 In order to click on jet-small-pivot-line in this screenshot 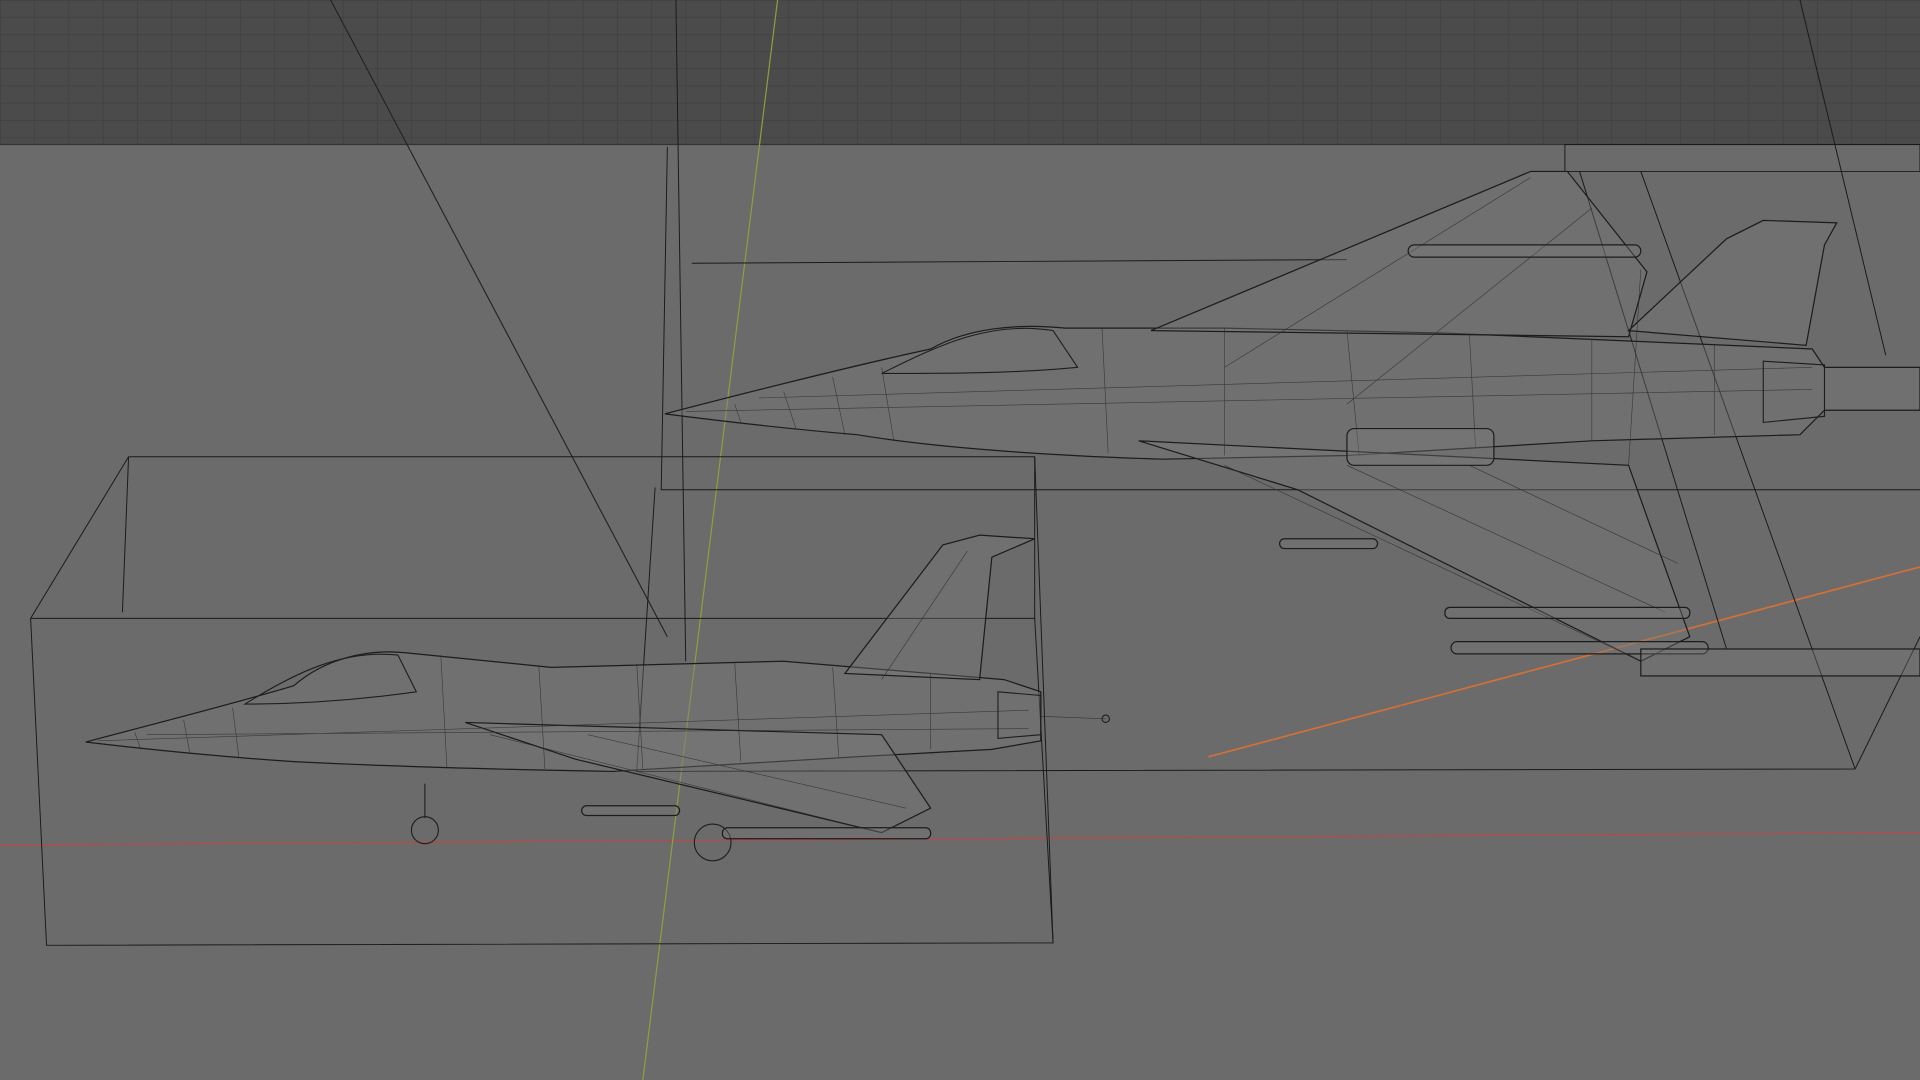, I will do `click(1073, 718)`.